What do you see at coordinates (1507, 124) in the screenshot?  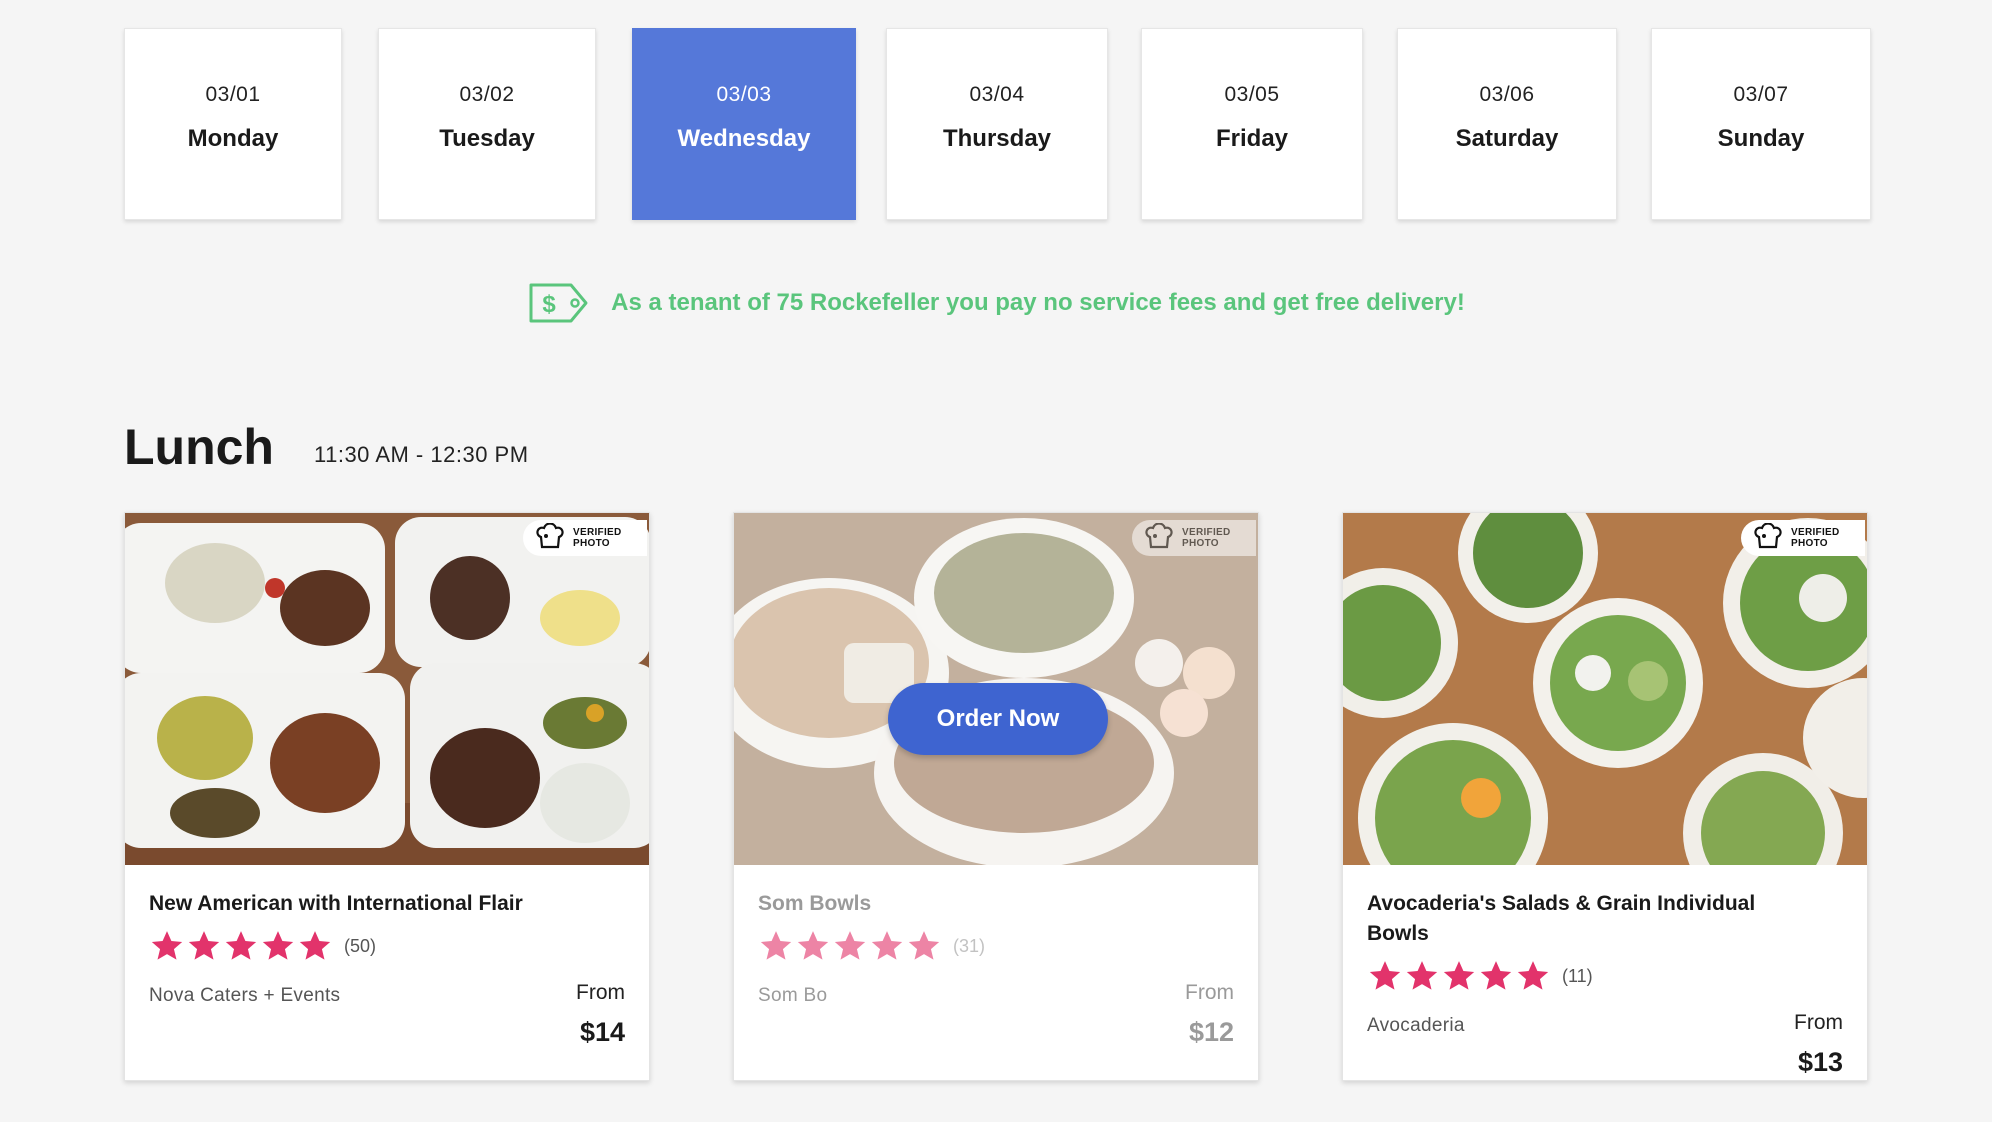 I see `day-tab-saturday: 03/06 Saturday` at bounding box center [1507, 124].